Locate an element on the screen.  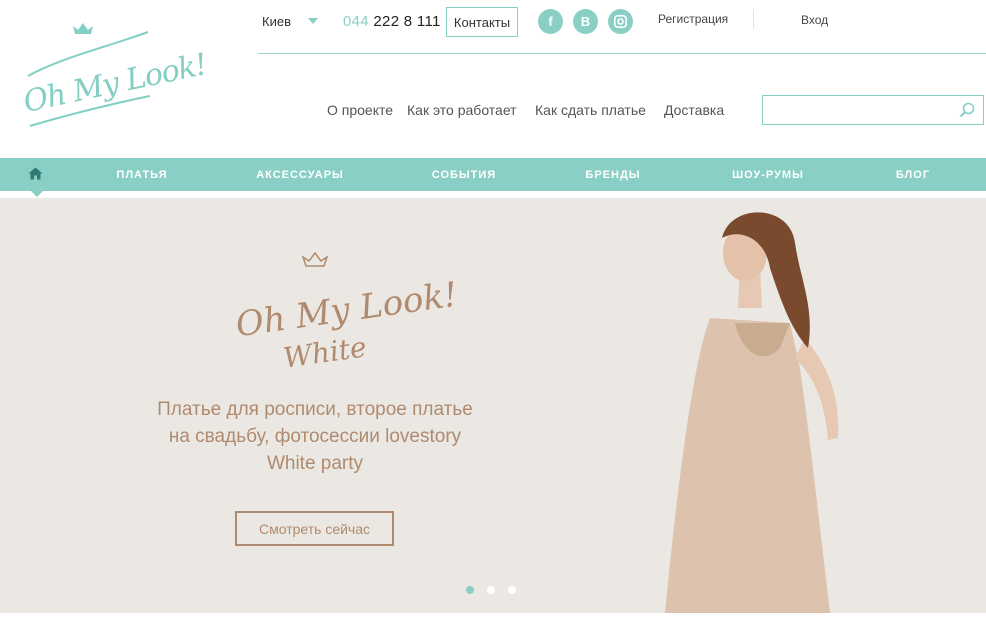
active-pointer is located at coordinates (37, 194).